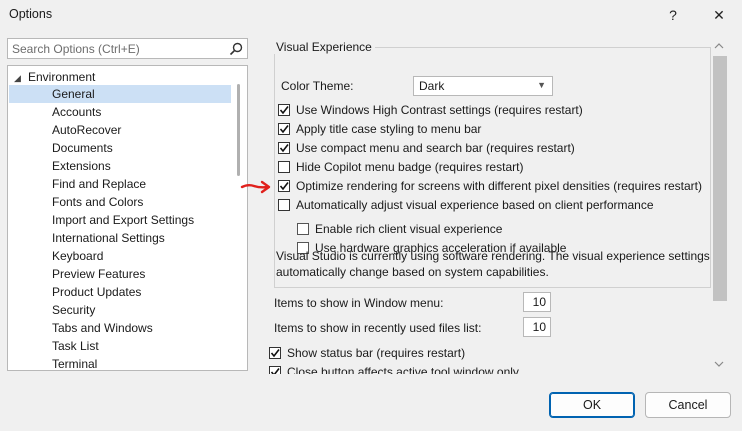 The height and width of the screenshot is (431, 742). What do you see at coordinates (62, 77) in the screenshot?
I see `tree-root-label: Environment` at bounding box center [62, 77].